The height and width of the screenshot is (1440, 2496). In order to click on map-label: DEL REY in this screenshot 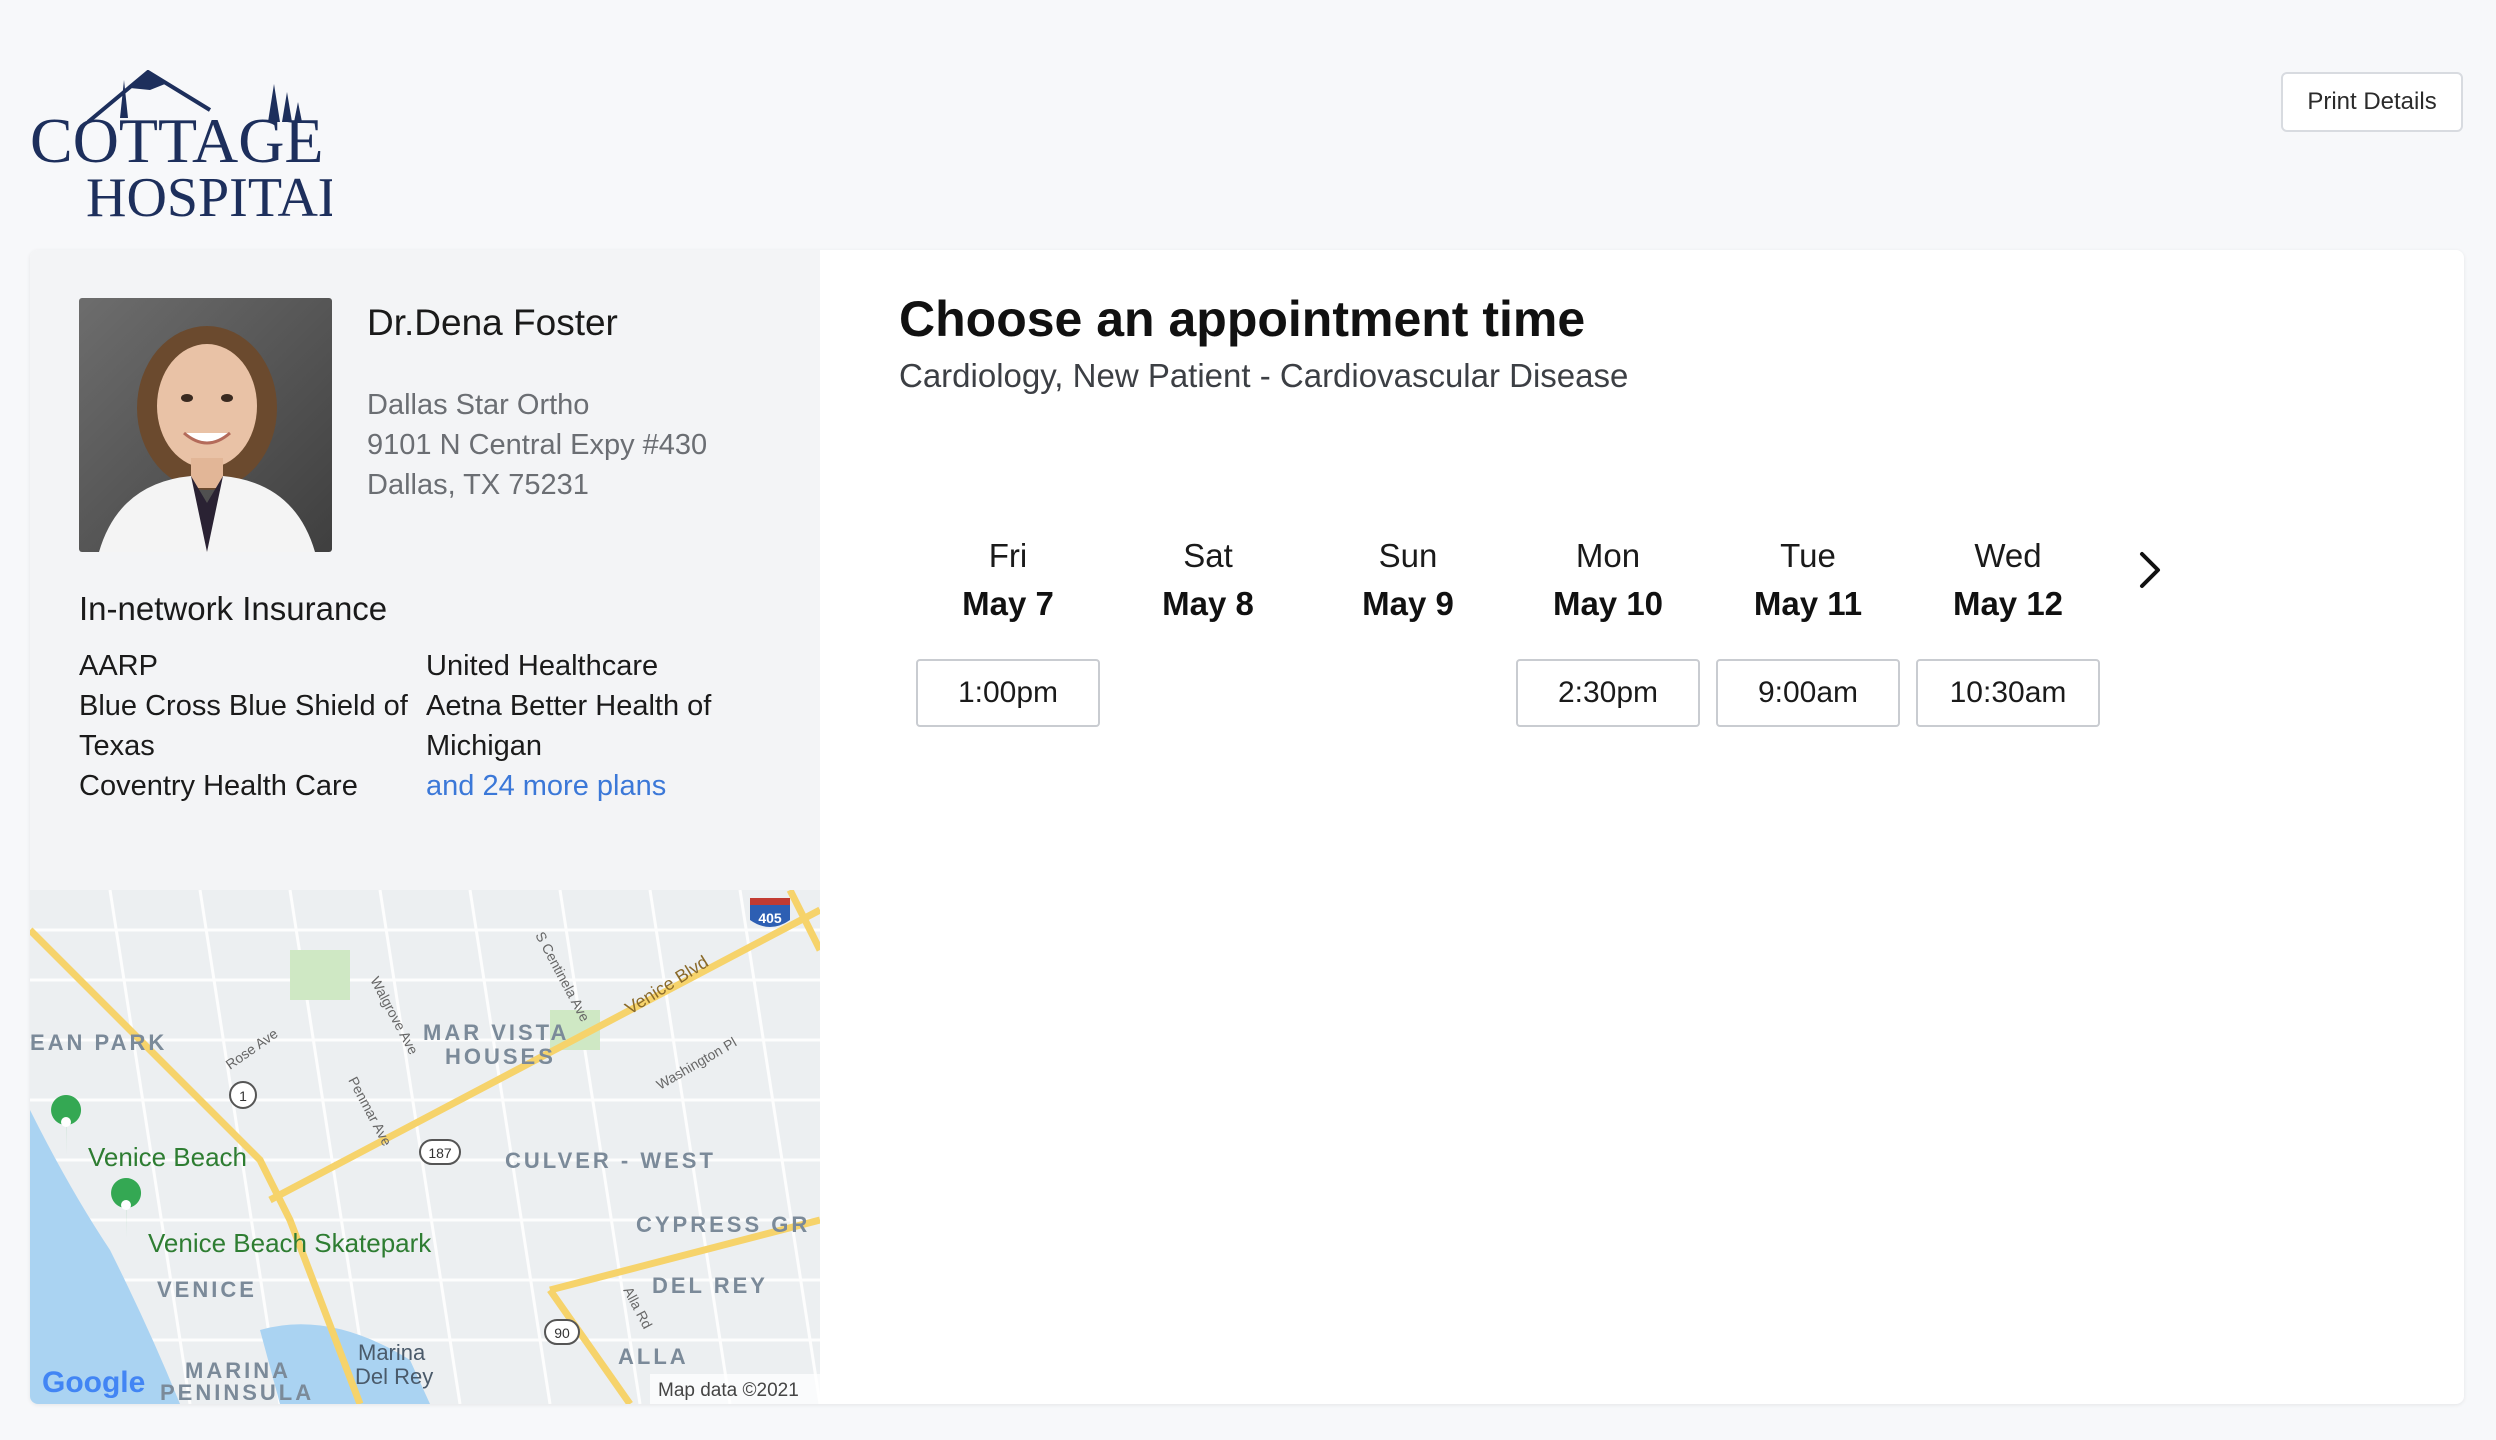, I will do `click(710, 1285)`.